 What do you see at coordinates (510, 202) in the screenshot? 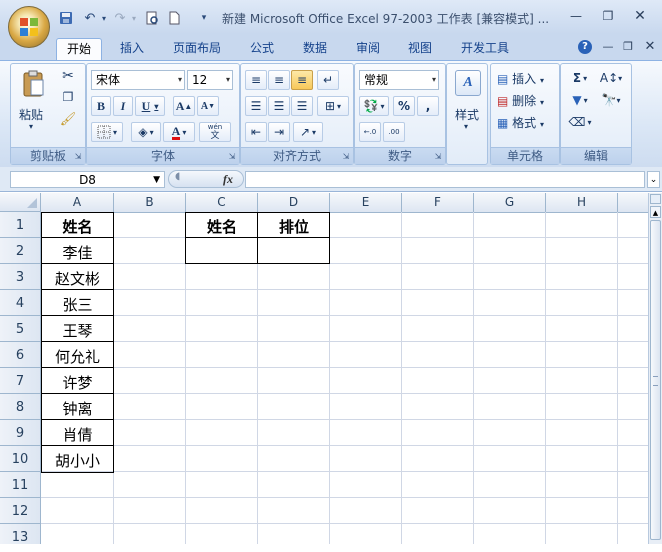
I see `column-header-g: G` at bounding box center [510, 202].